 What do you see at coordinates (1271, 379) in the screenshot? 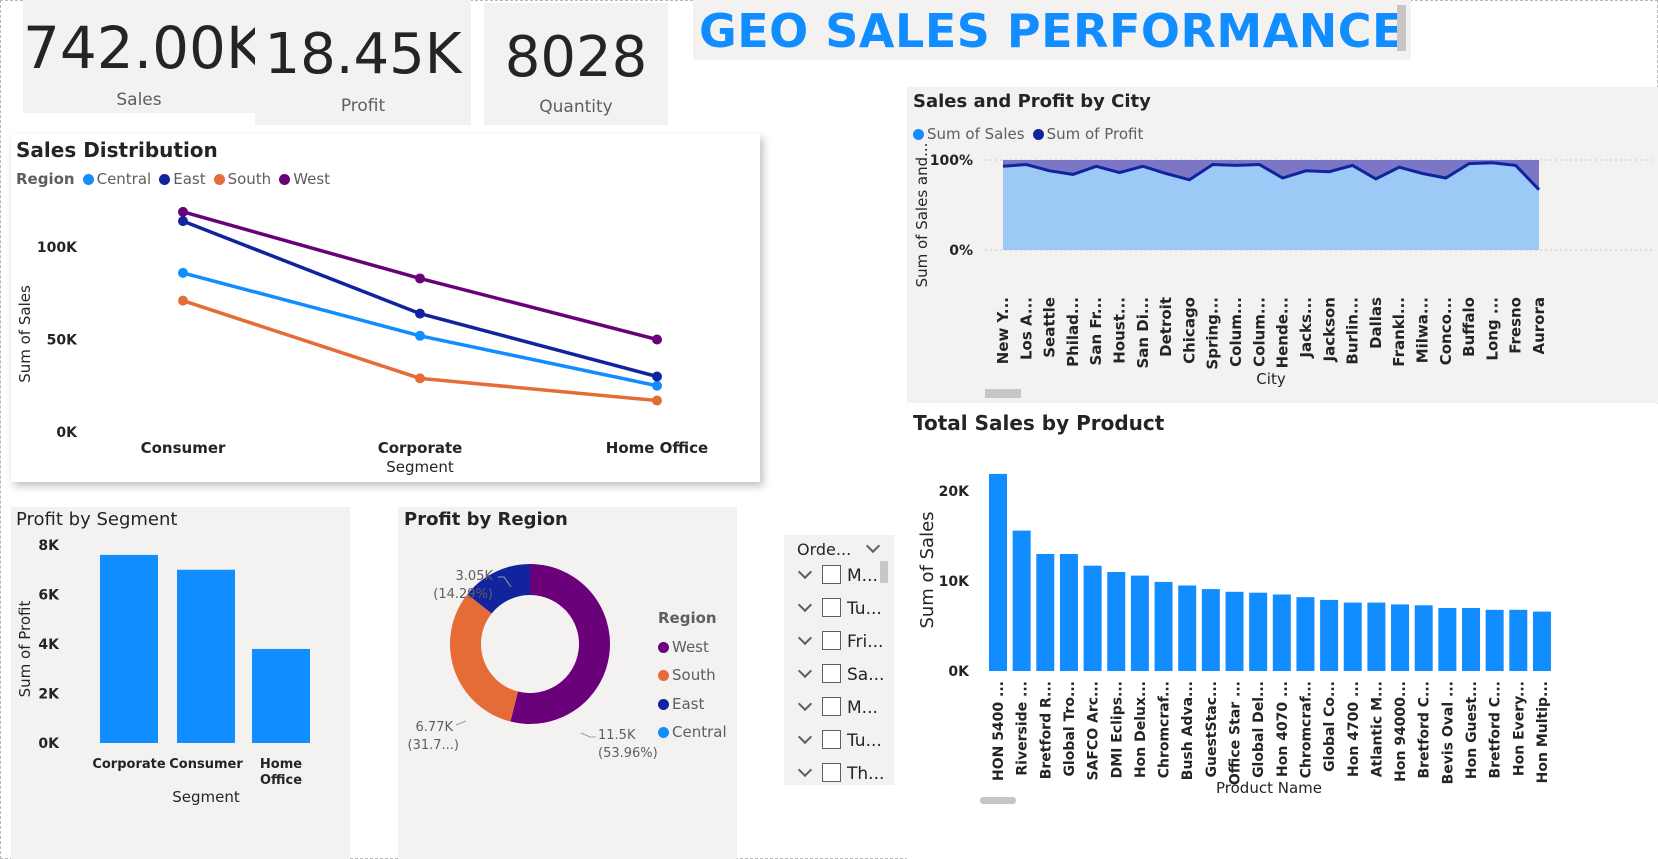
I see `x-axis-title: City` at bounding box center [1271, 379].